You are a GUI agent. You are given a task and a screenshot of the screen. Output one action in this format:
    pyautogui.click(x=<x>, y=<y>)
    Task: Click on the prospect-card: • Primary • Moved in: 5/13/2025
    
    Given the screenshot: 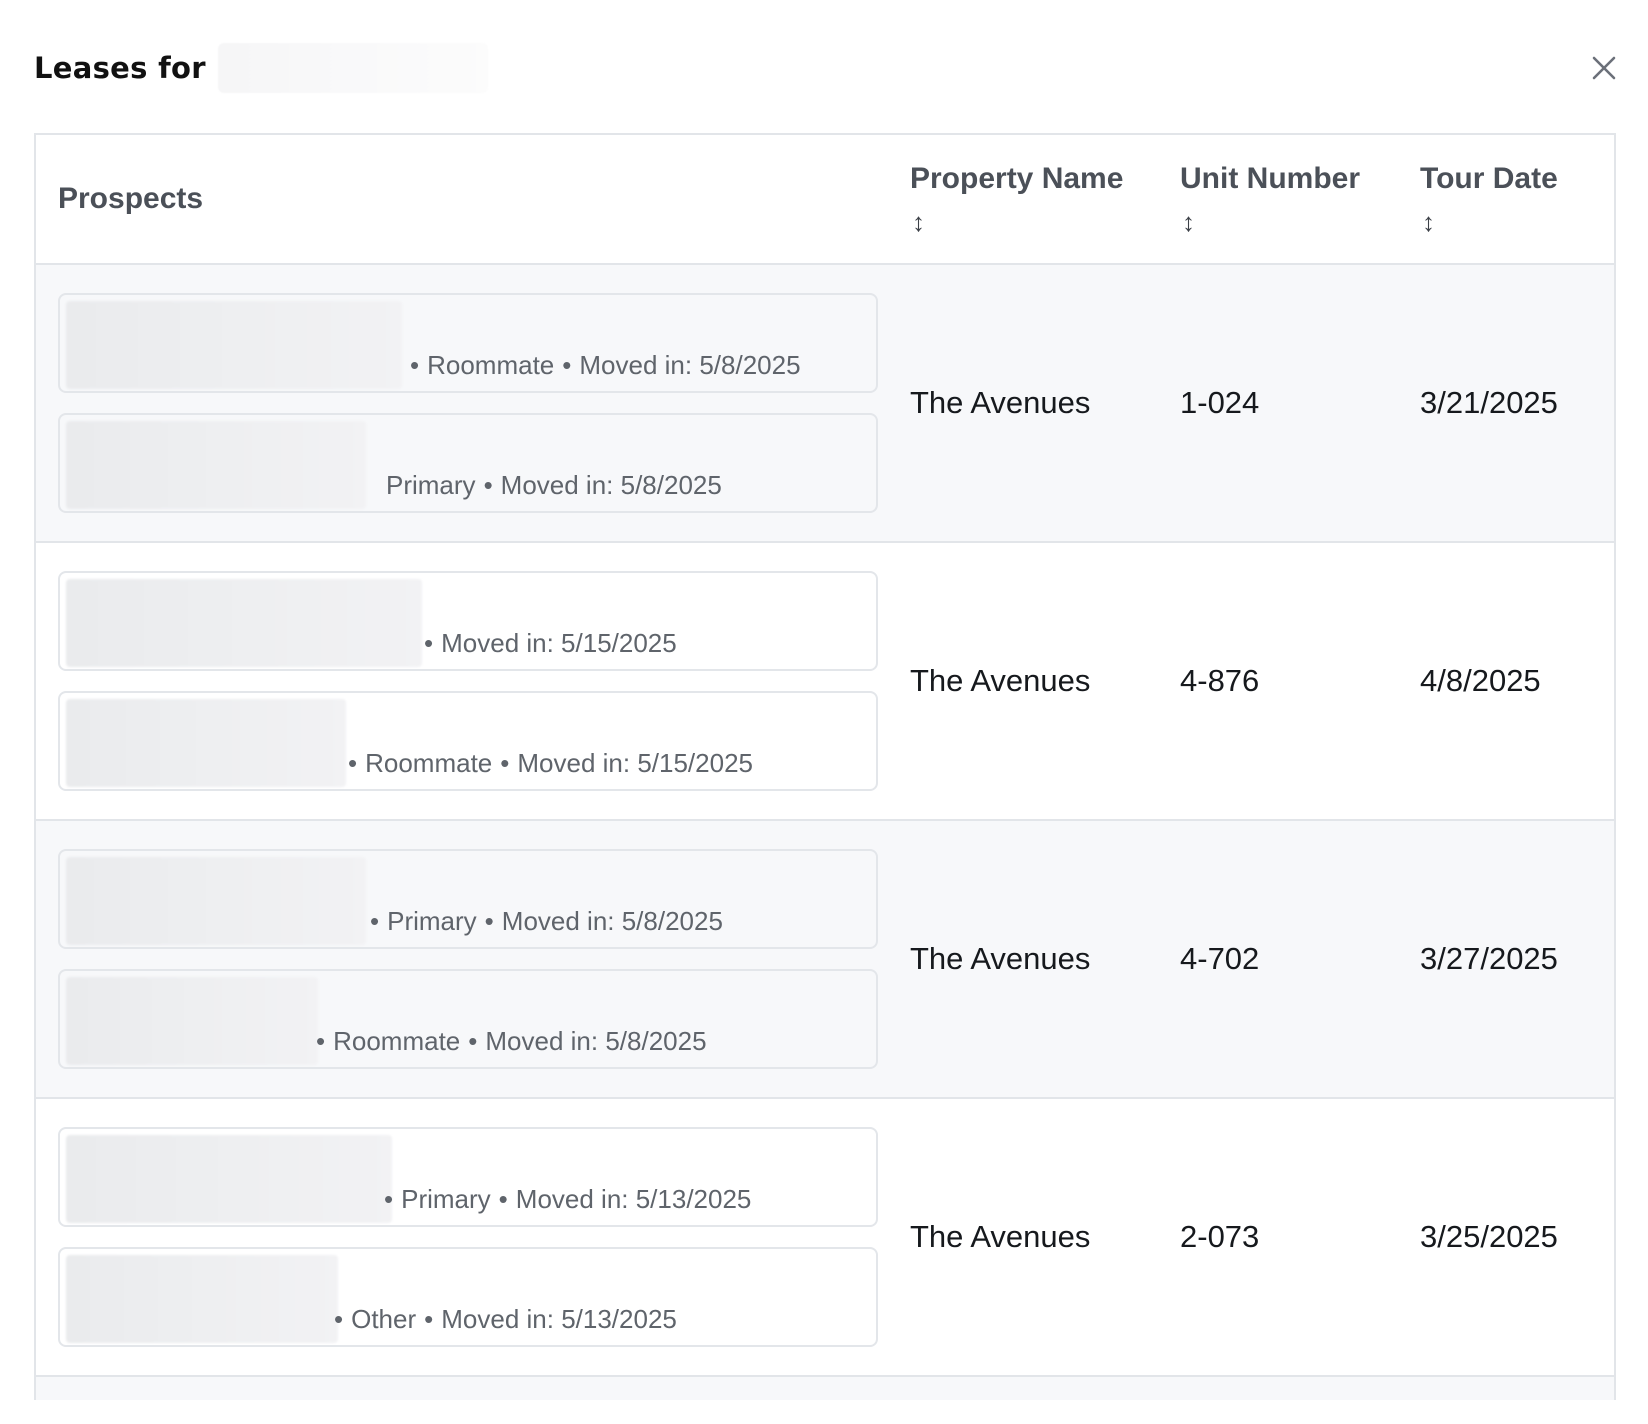 What is the action you would take?
    pyautogui.click(x=468, y=1177)
    